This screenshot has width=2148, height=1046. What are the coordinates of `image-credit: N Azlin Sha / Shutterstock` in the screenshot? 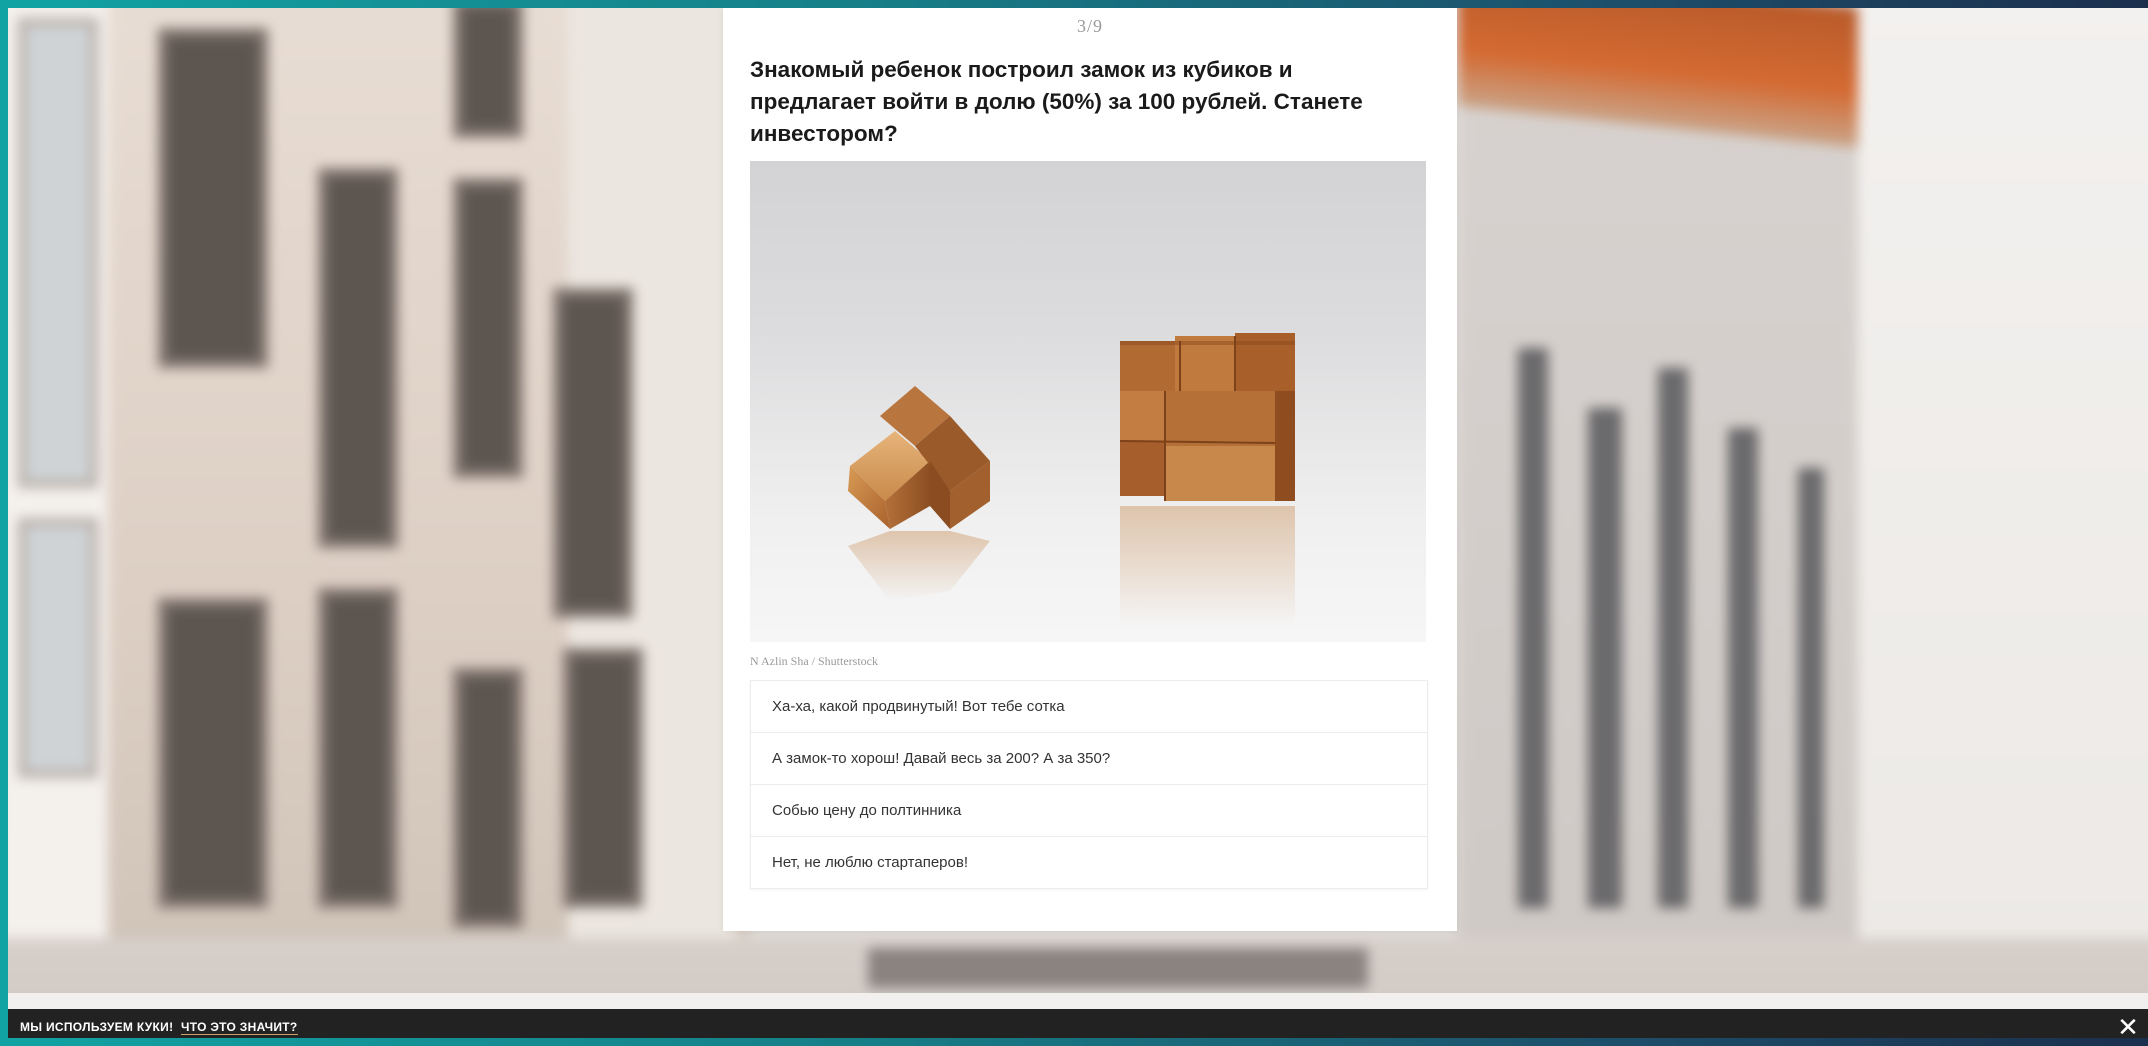 It's located at (814, 661).